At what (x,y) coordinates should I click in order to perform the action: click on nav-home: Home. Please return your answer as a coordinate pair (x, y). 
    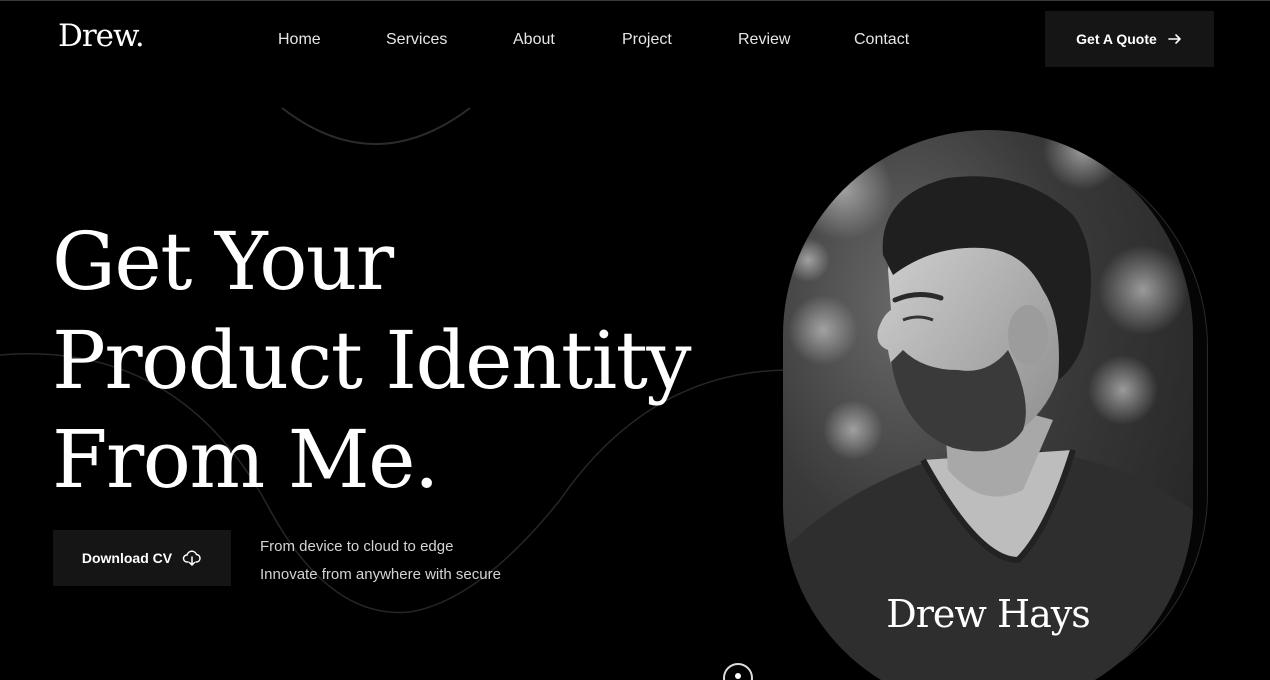
    Looking at the image, I should click on (299, 40).